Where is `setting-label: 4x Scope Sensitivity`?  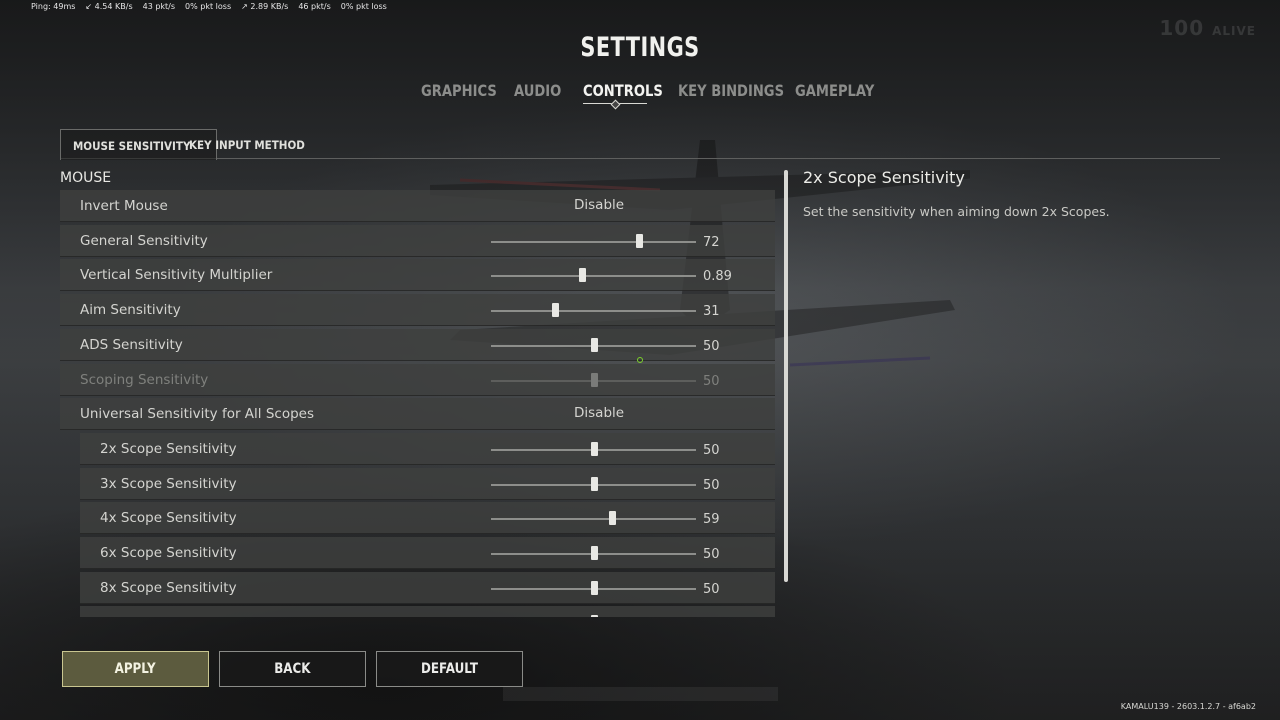
setting-label: 4x Scope Sensitivity is located at coordinates (168, 518).